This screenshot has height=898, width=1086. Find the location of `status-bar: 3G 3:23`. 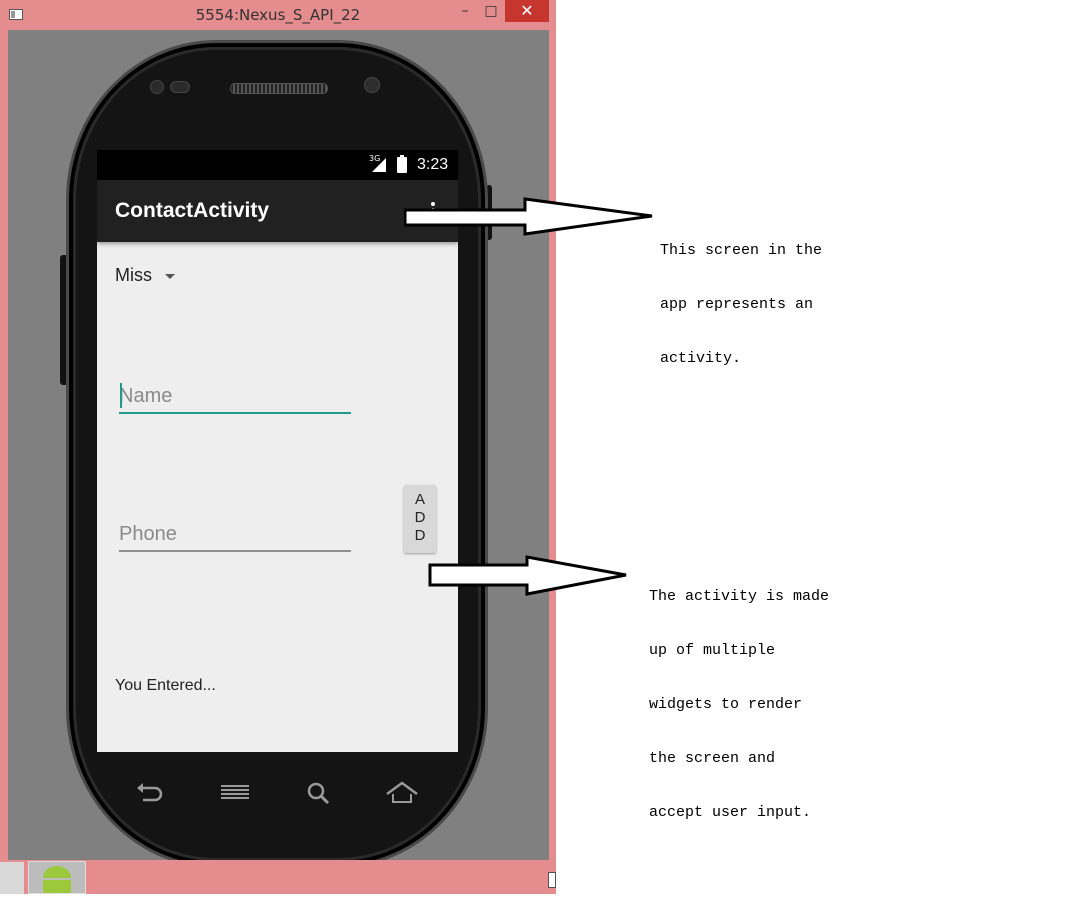

status-bar: 3G 3:23 is located at coordinates (277, 165).